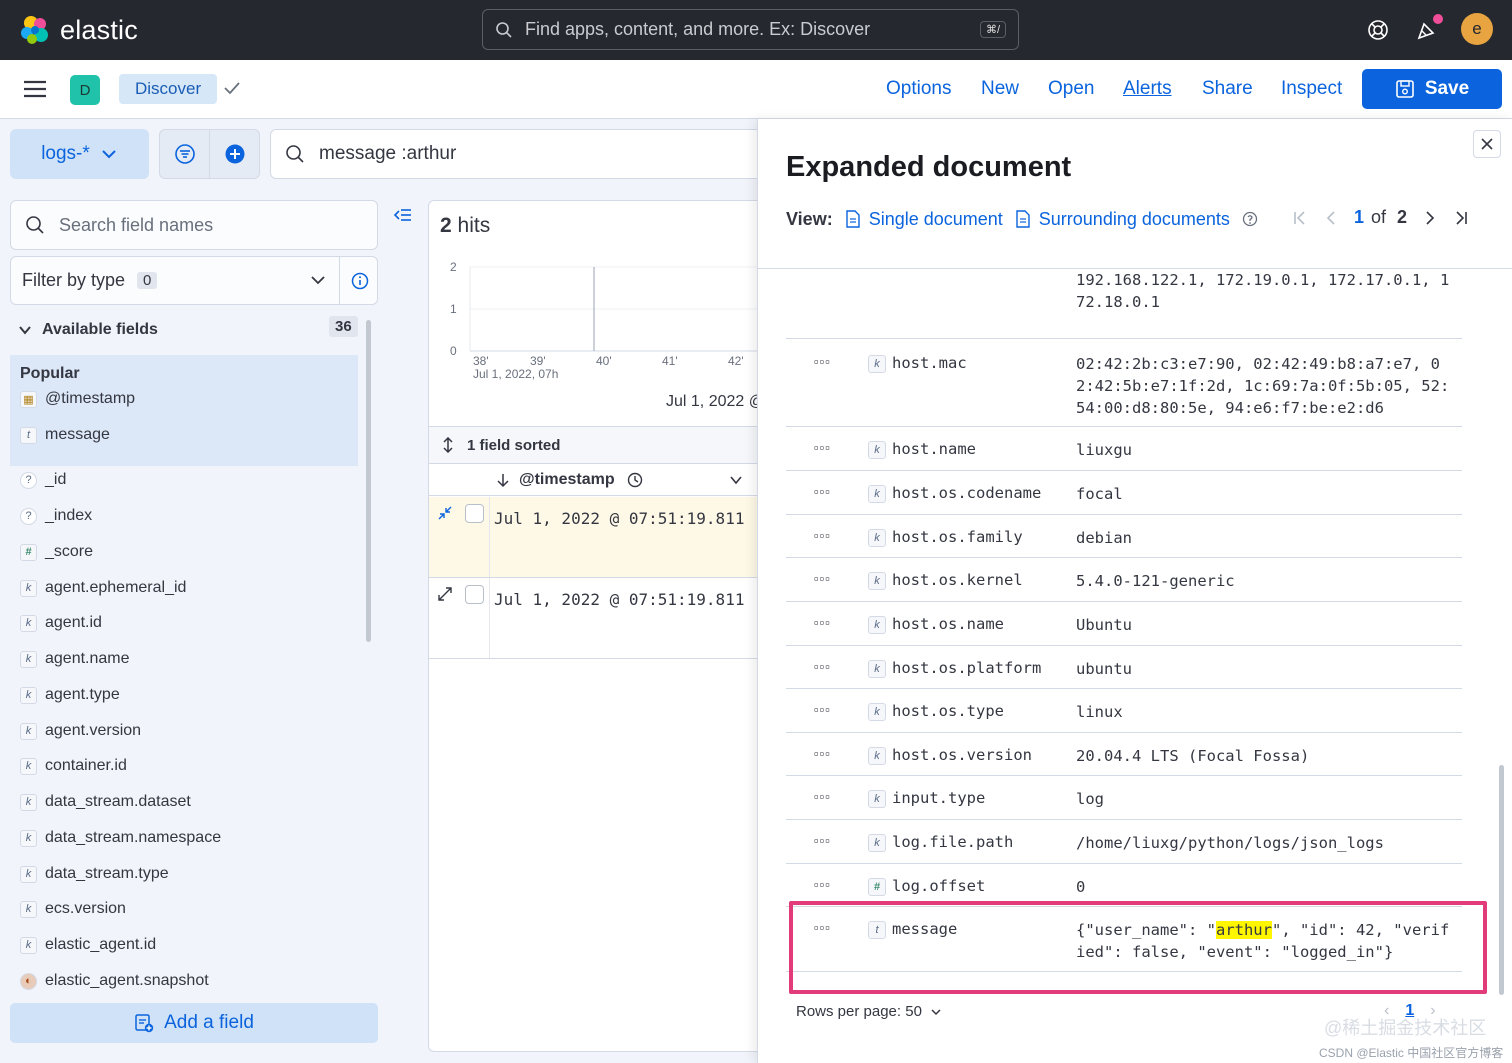 The image size is (1512, 1063). What do you see at coordinates (445, 594) in the screenshot?
I see `expand-row-icon` at bounding box center [445, 594].